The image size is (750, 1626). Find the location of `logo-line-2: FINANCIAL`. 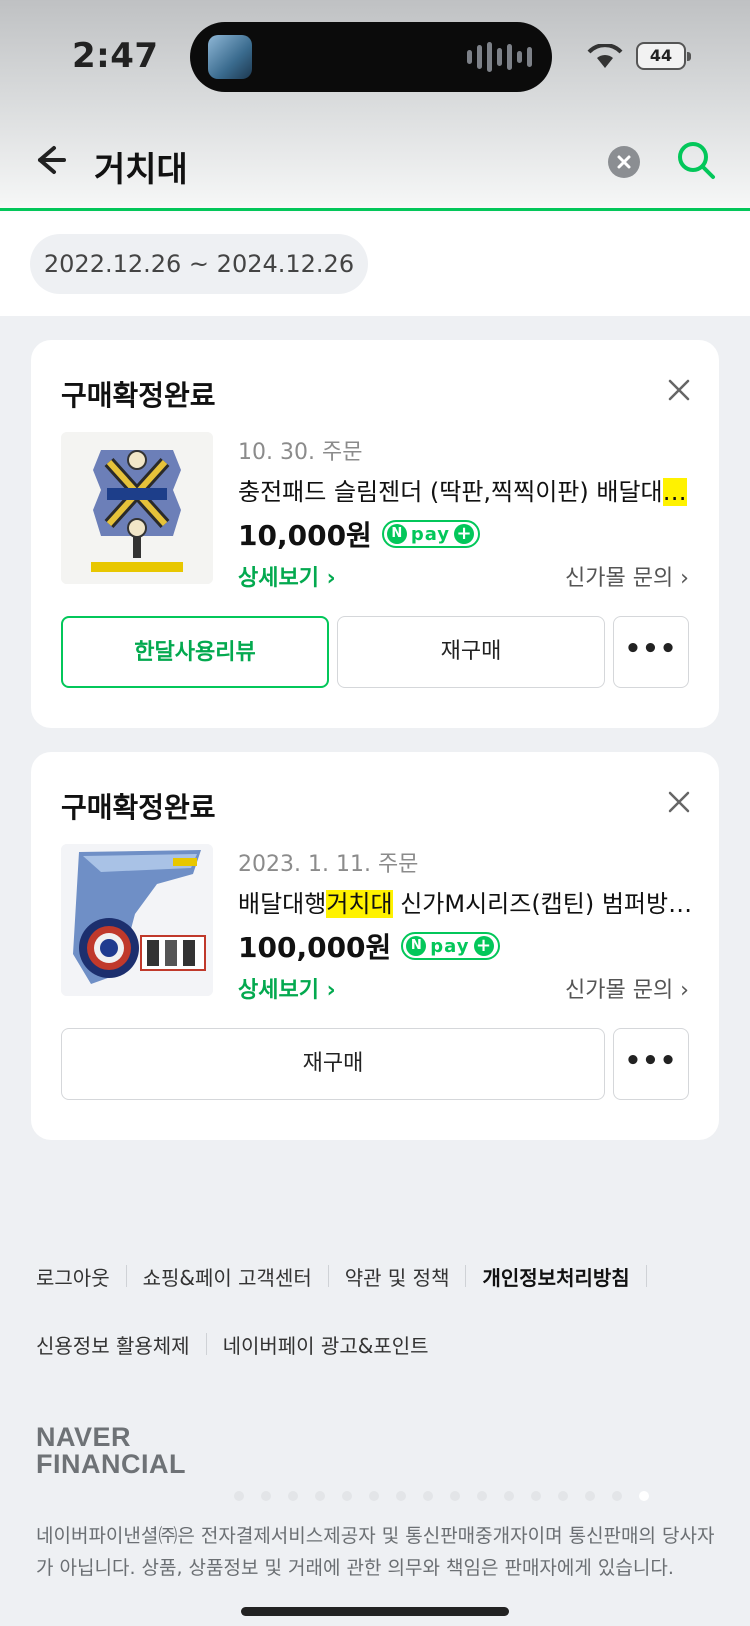

logo-line-2: FINANCIAL is located at coordinates (111, 1464).